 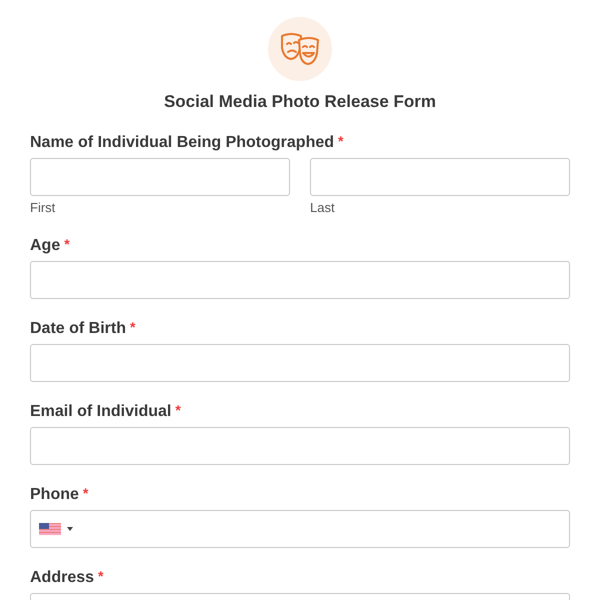 What do you see at coordinates (300, 529) in the screenshot?
I see `phone-field` at bounding box center [300, 529].